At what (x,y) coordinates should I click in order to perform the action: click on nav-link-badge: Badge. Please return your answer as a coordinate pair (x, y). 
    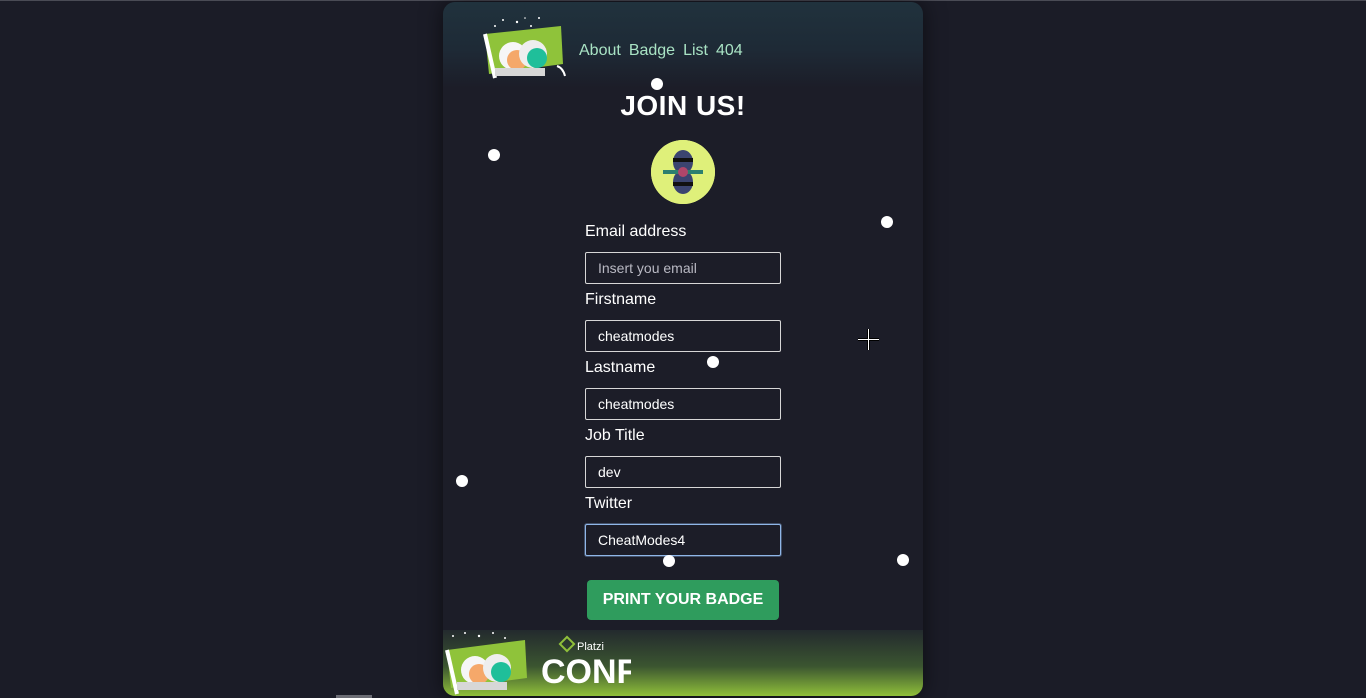
    Looking at the image, I should click on (652, 51).